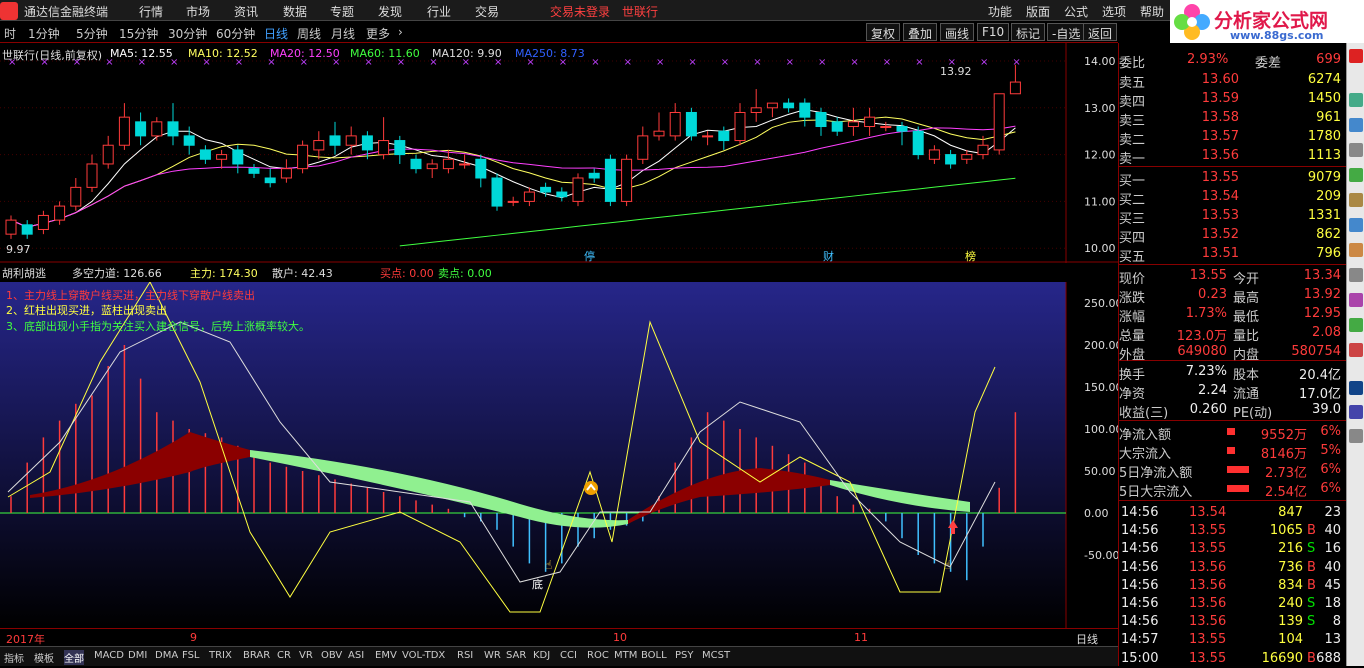  What do you see at coordinates (10, 33) in the screenshot?
I see `period-fenshi: 时` at bounding box center [10, 33].